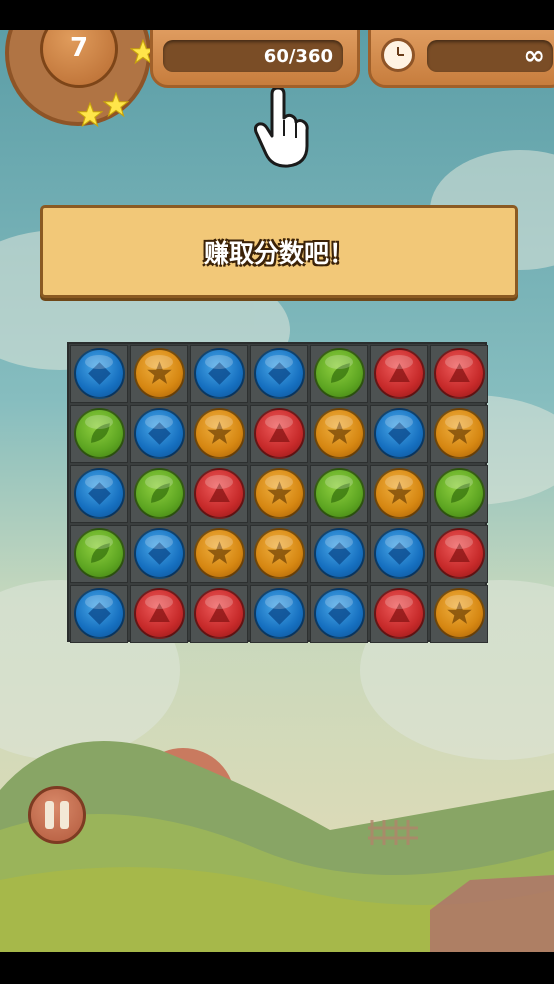 The height and width of the screenshot is (984, 554). I want to click on level-number: 7, so click(79, 48).